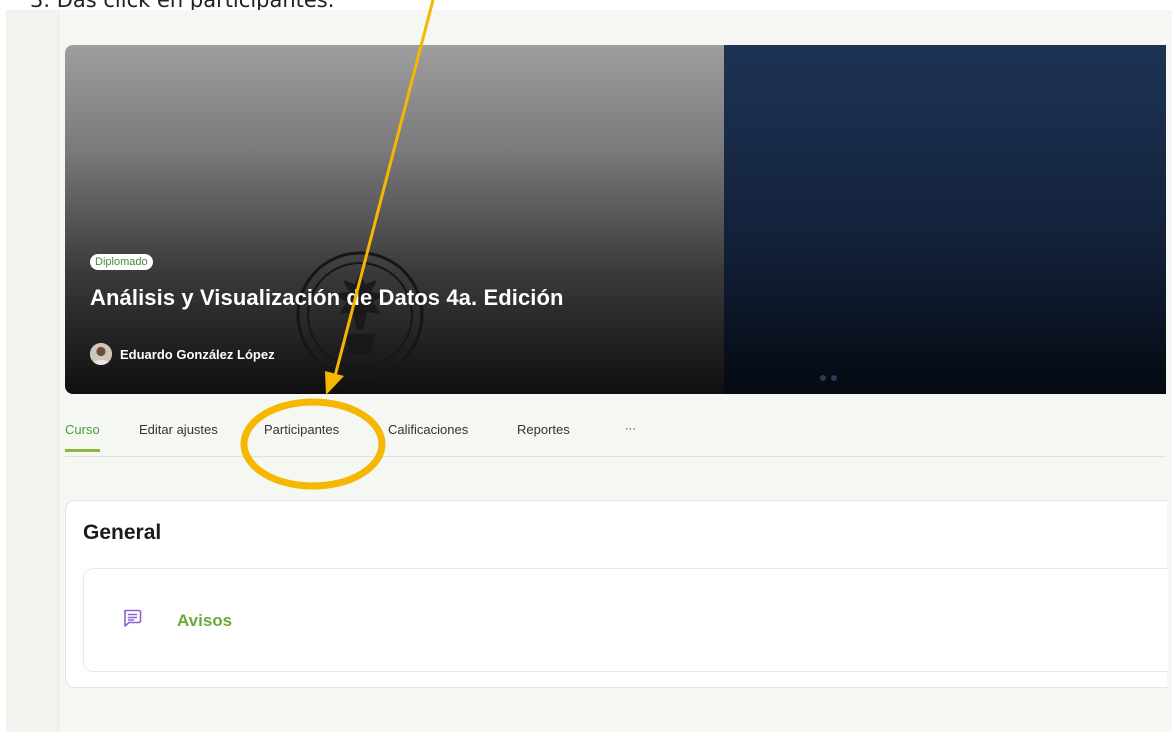 The width and height of the screenshot is (1172, 732). I want to click on author-name: Eduardo González López, so click(197, 354).